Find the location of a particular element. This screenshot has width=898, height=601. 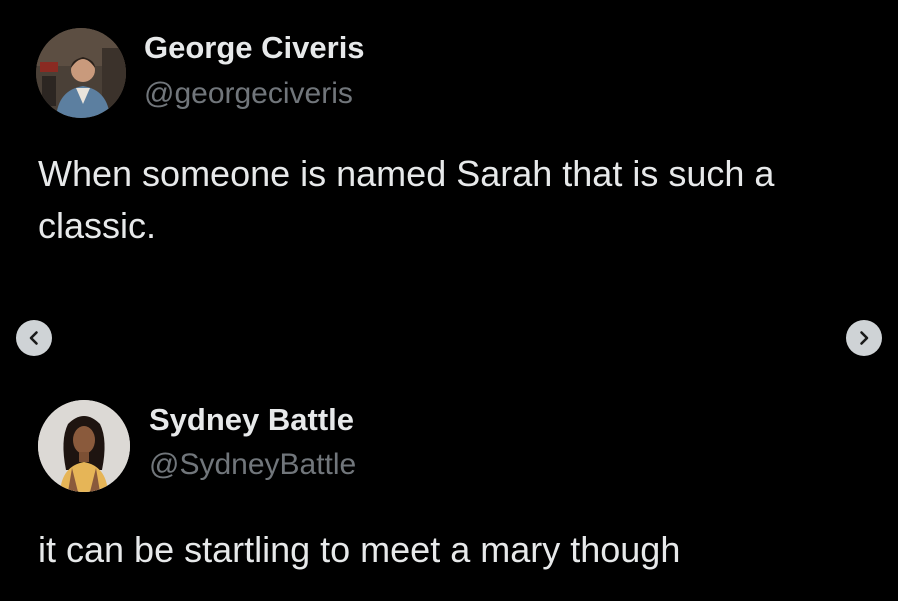

next-button is located at coordinates (864, 338).